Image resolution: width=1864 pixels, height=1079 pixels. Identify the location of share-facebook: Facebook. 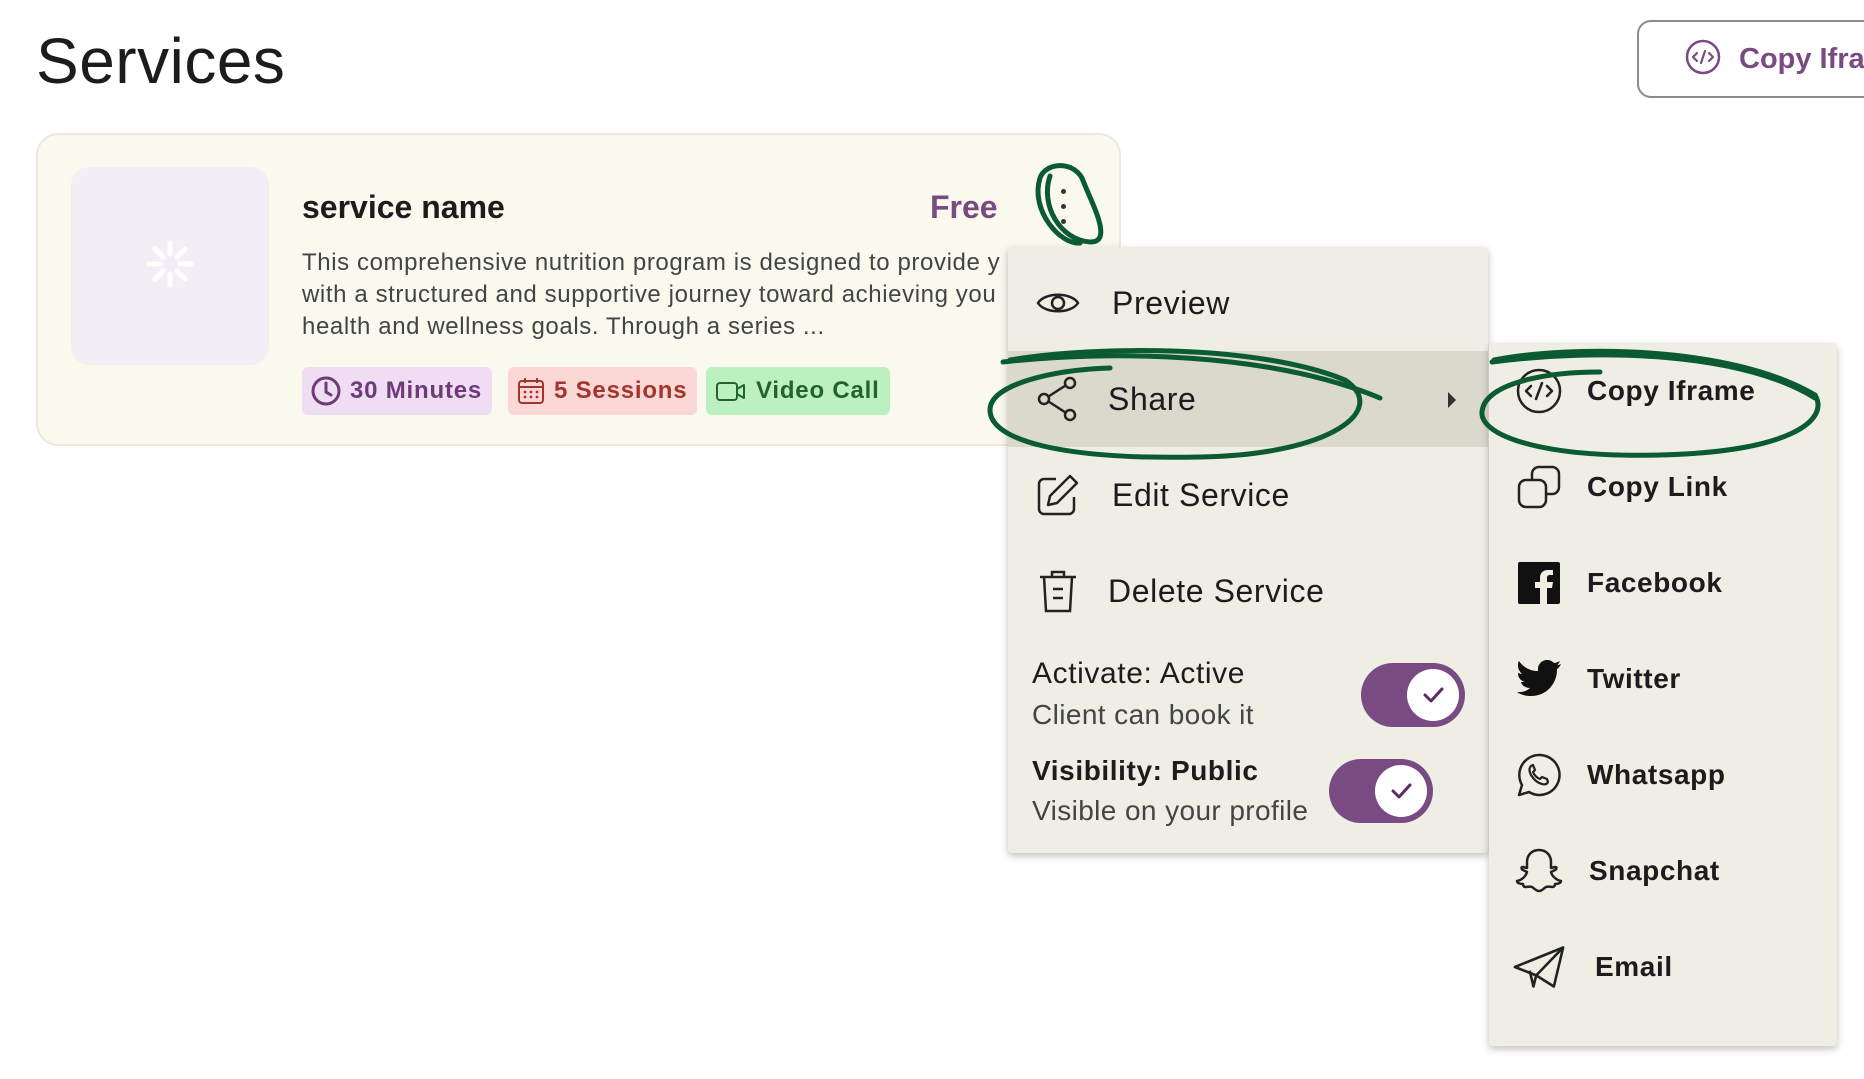
(1663, 583).